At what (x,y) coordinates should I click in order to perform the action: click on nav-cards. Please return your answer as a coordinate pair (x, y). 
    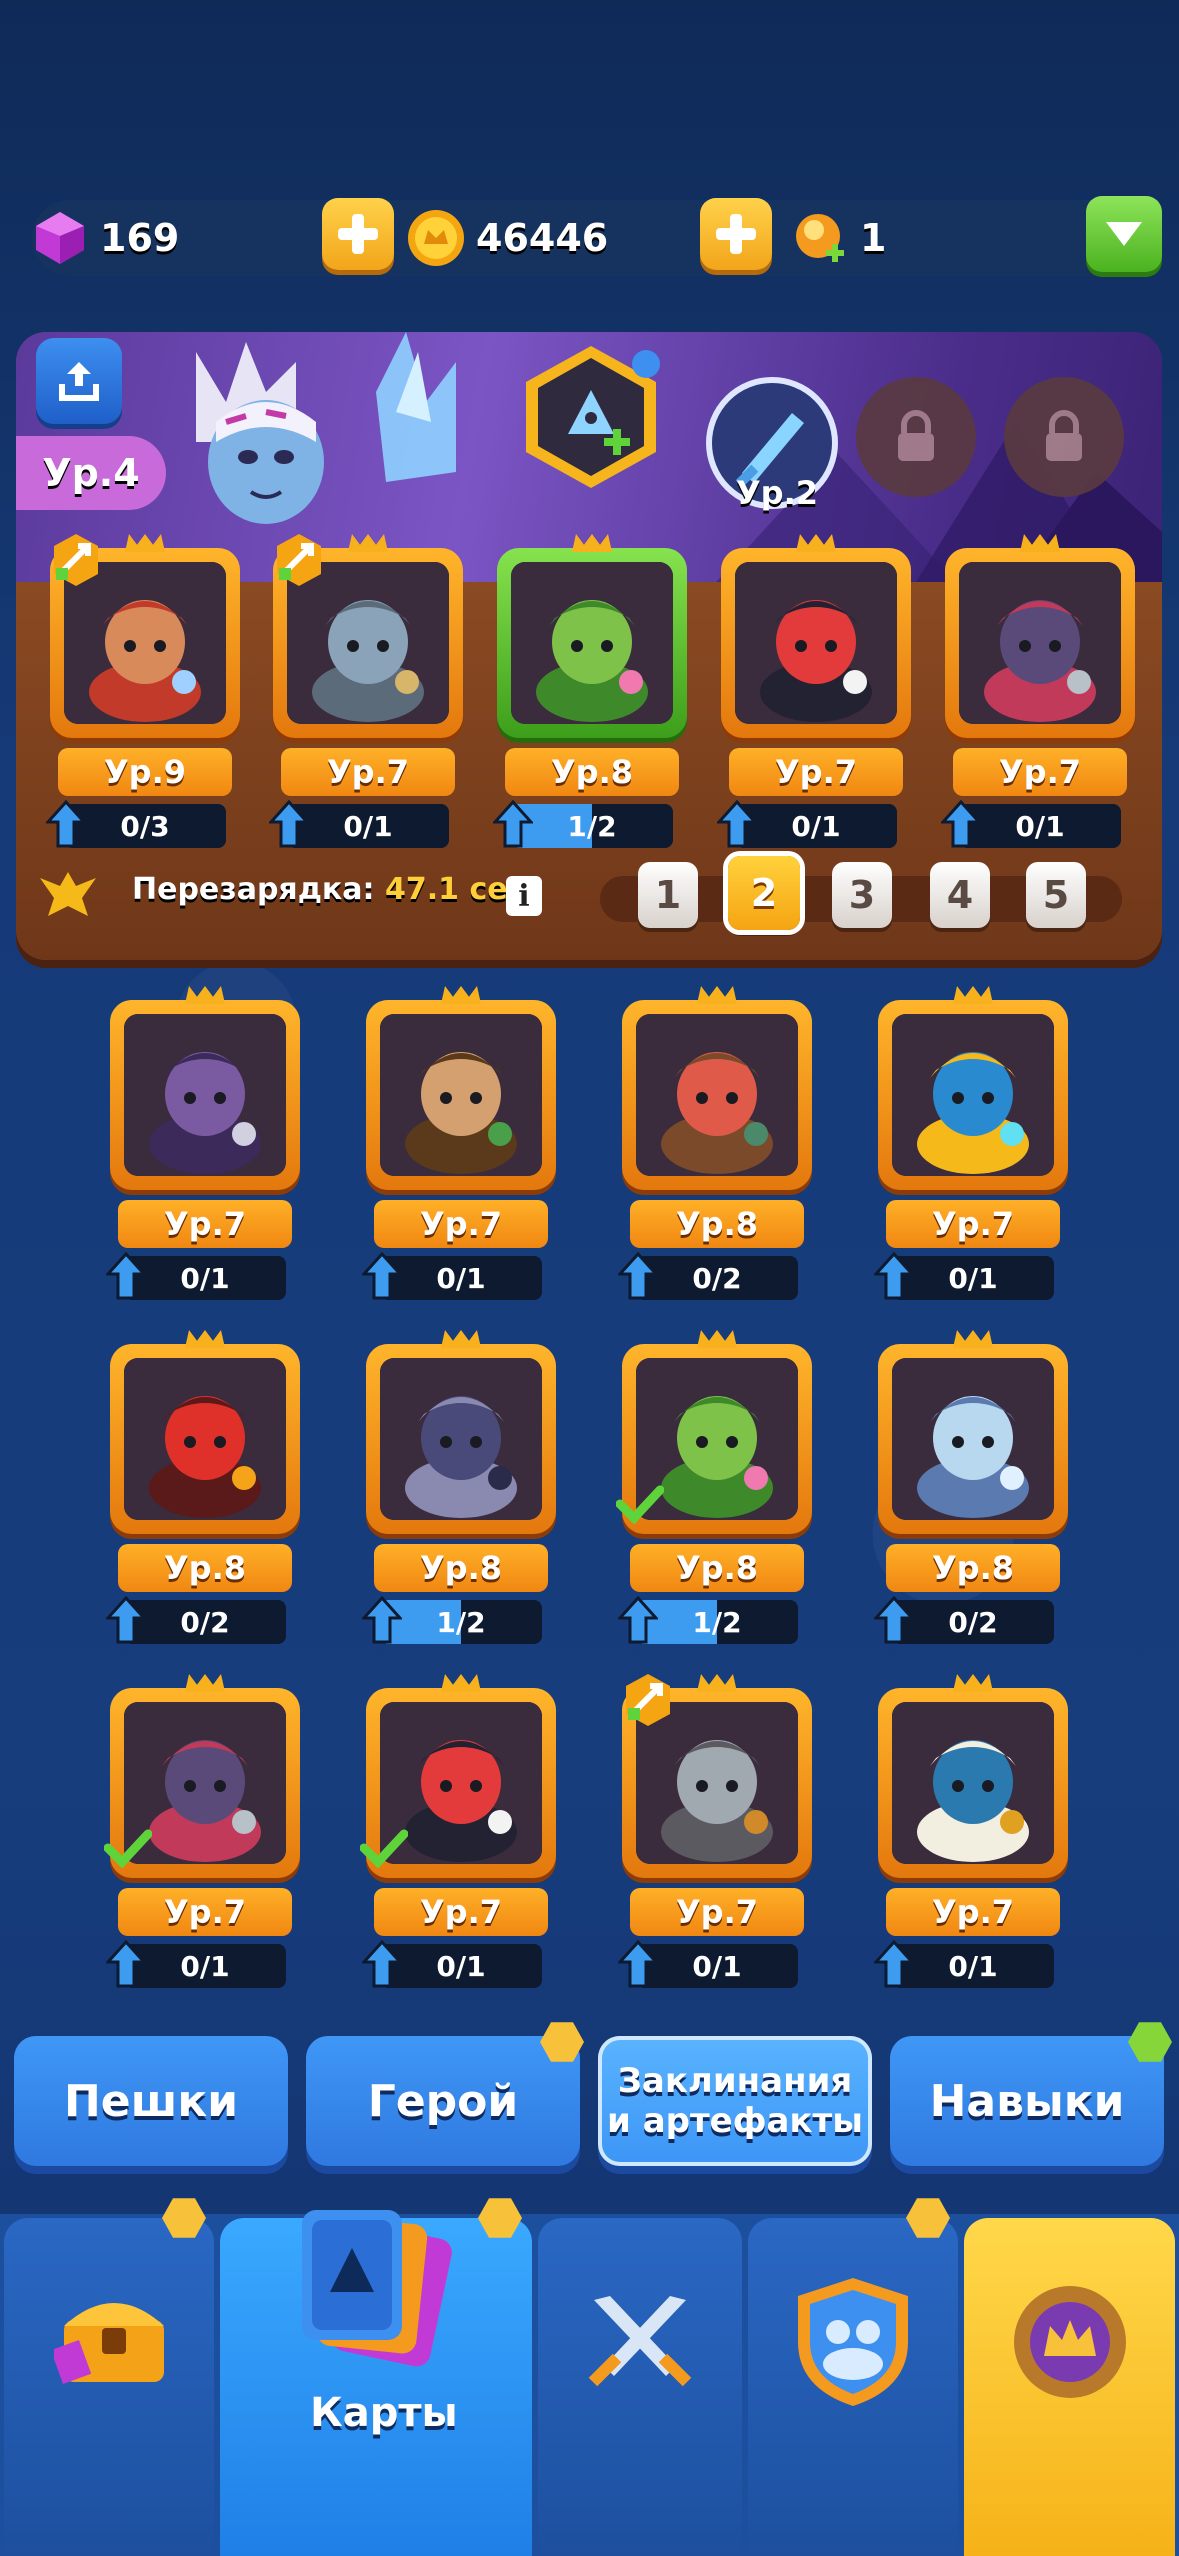
    Looking at the image, I should click on (376, 2383).